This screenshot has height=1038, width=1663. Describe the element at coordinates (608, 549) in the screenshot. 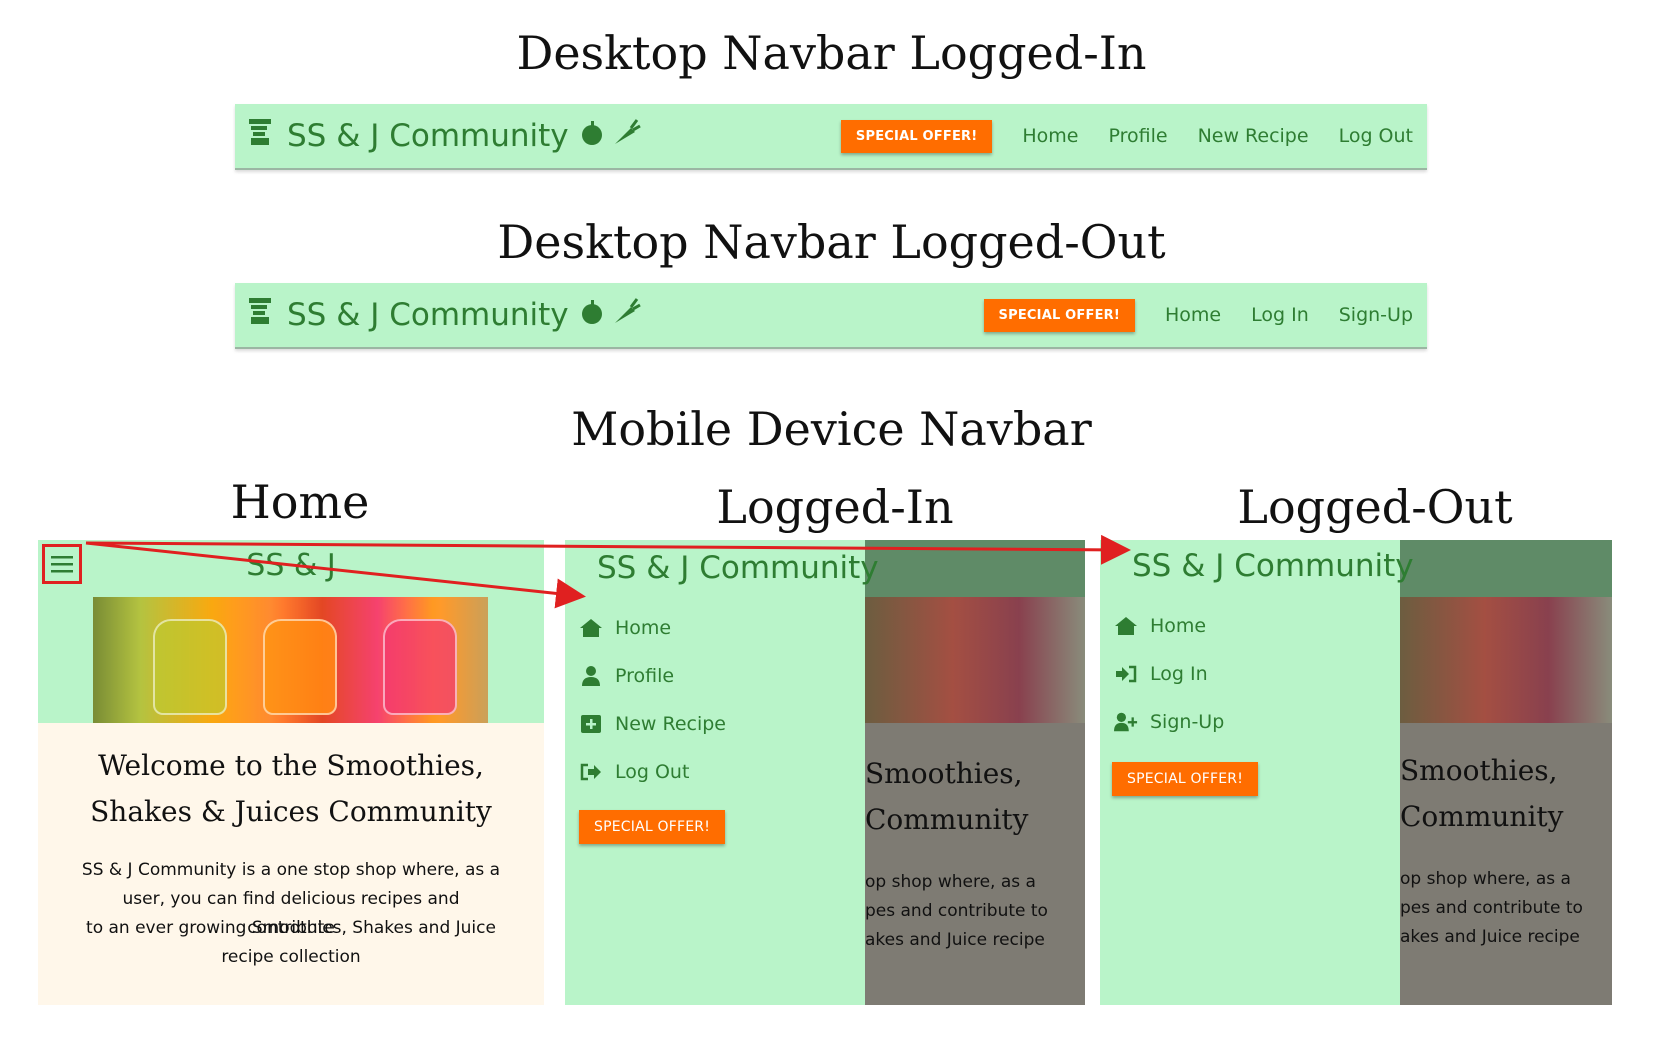

I see `arrow-to-logged-out` at that location.